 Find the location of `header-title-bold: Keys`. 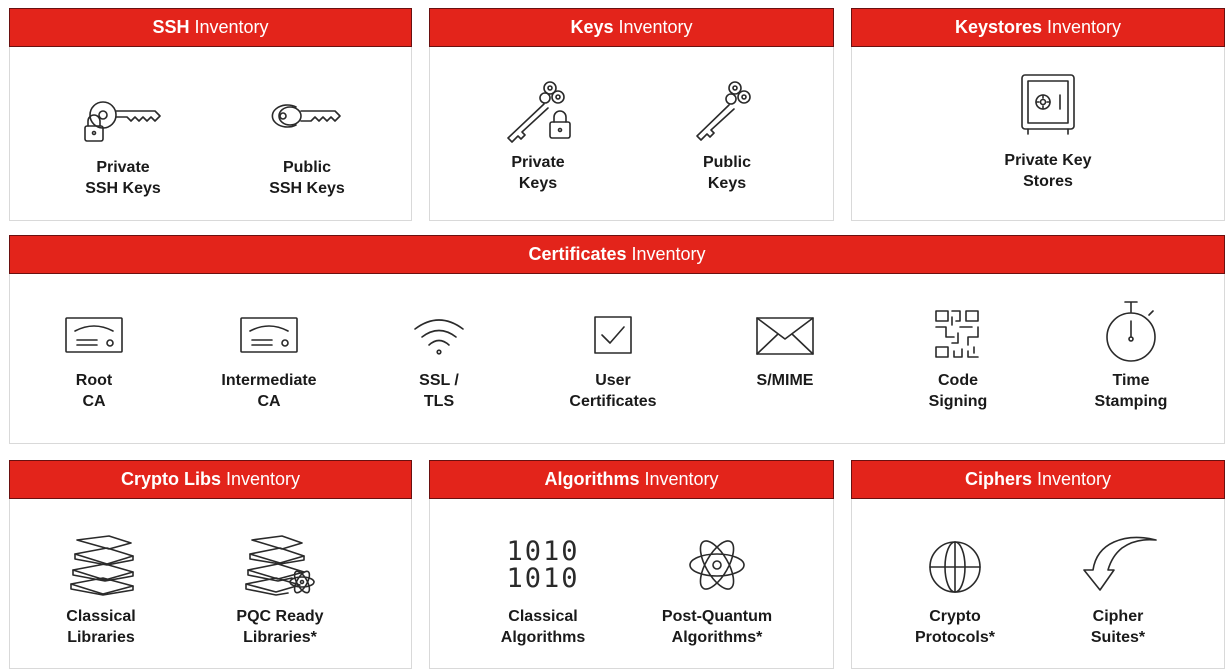

header-title-bold: Keys is located at coordinates (592, 27).